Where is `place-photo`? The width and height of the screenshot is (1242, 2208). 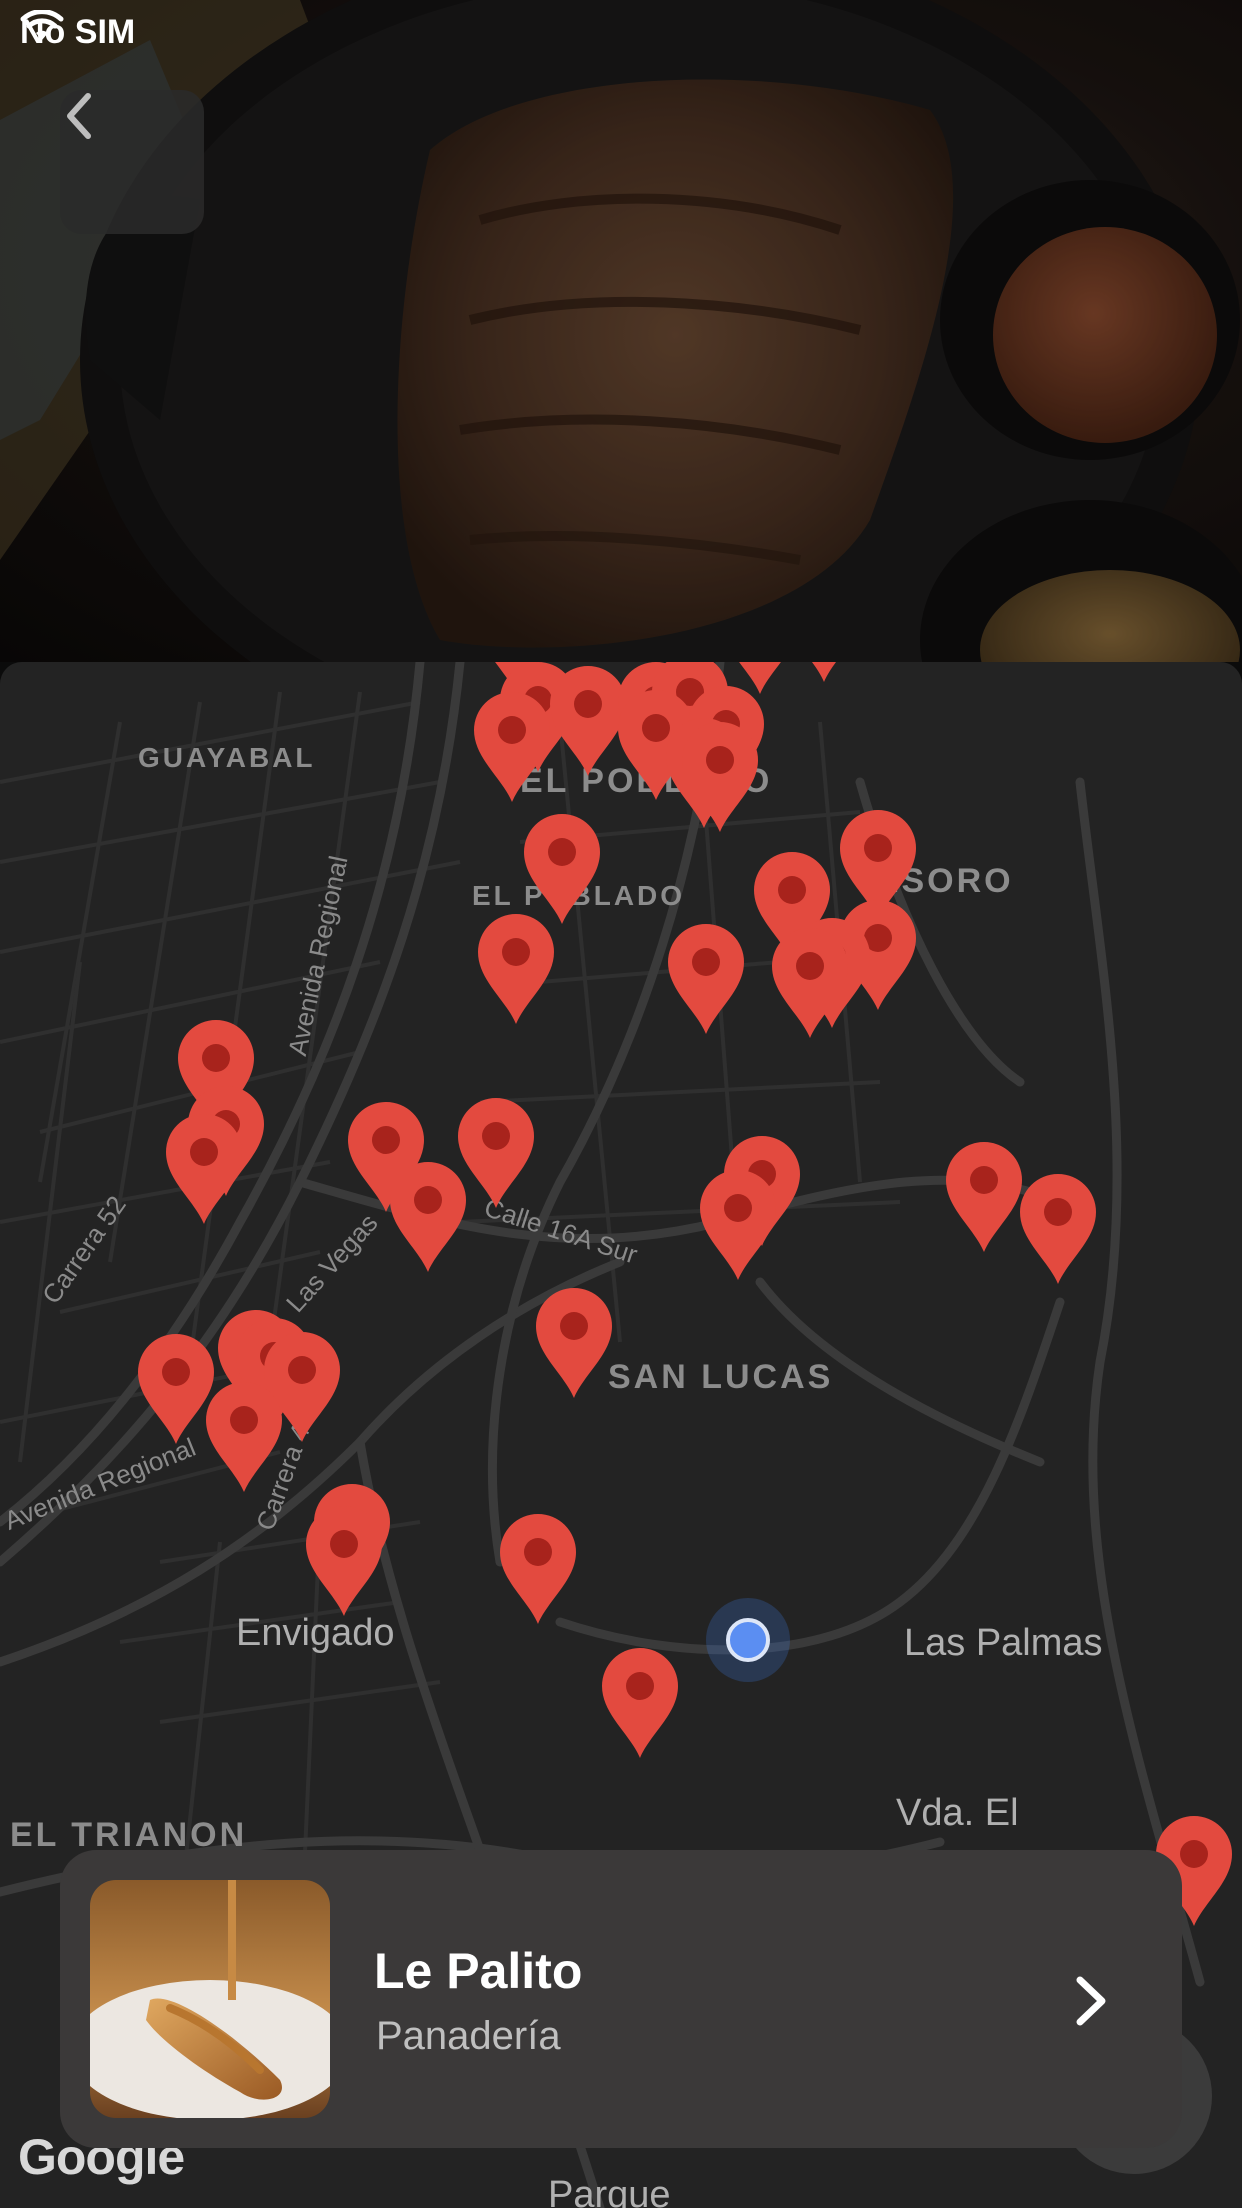
place-photo is located at coordinates (210, 1999).